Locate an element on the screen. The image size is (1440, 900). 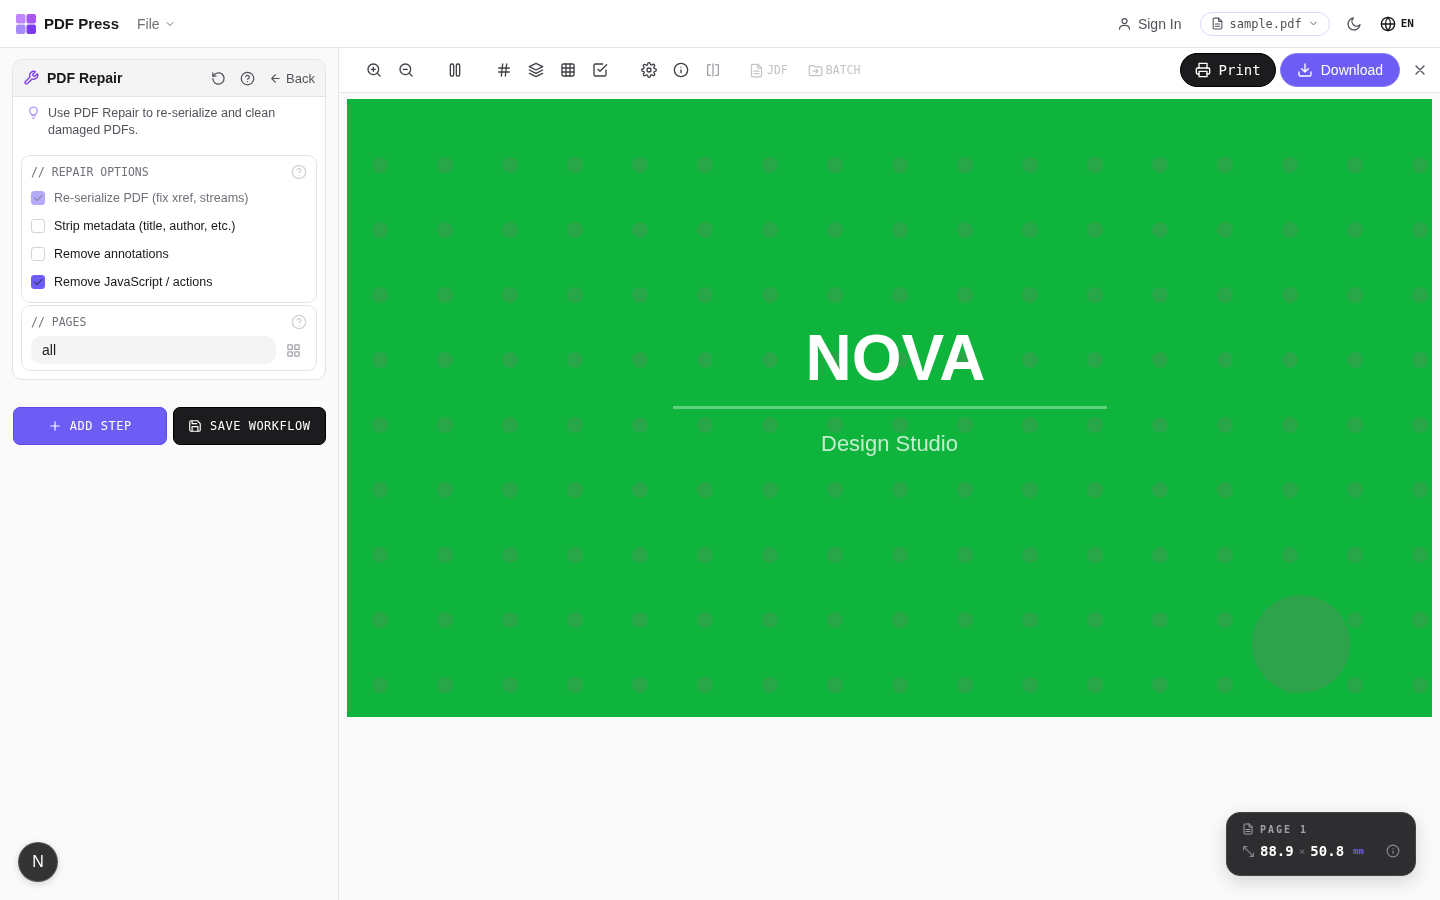
theme-toggle is located at coordinates (1353, 23).